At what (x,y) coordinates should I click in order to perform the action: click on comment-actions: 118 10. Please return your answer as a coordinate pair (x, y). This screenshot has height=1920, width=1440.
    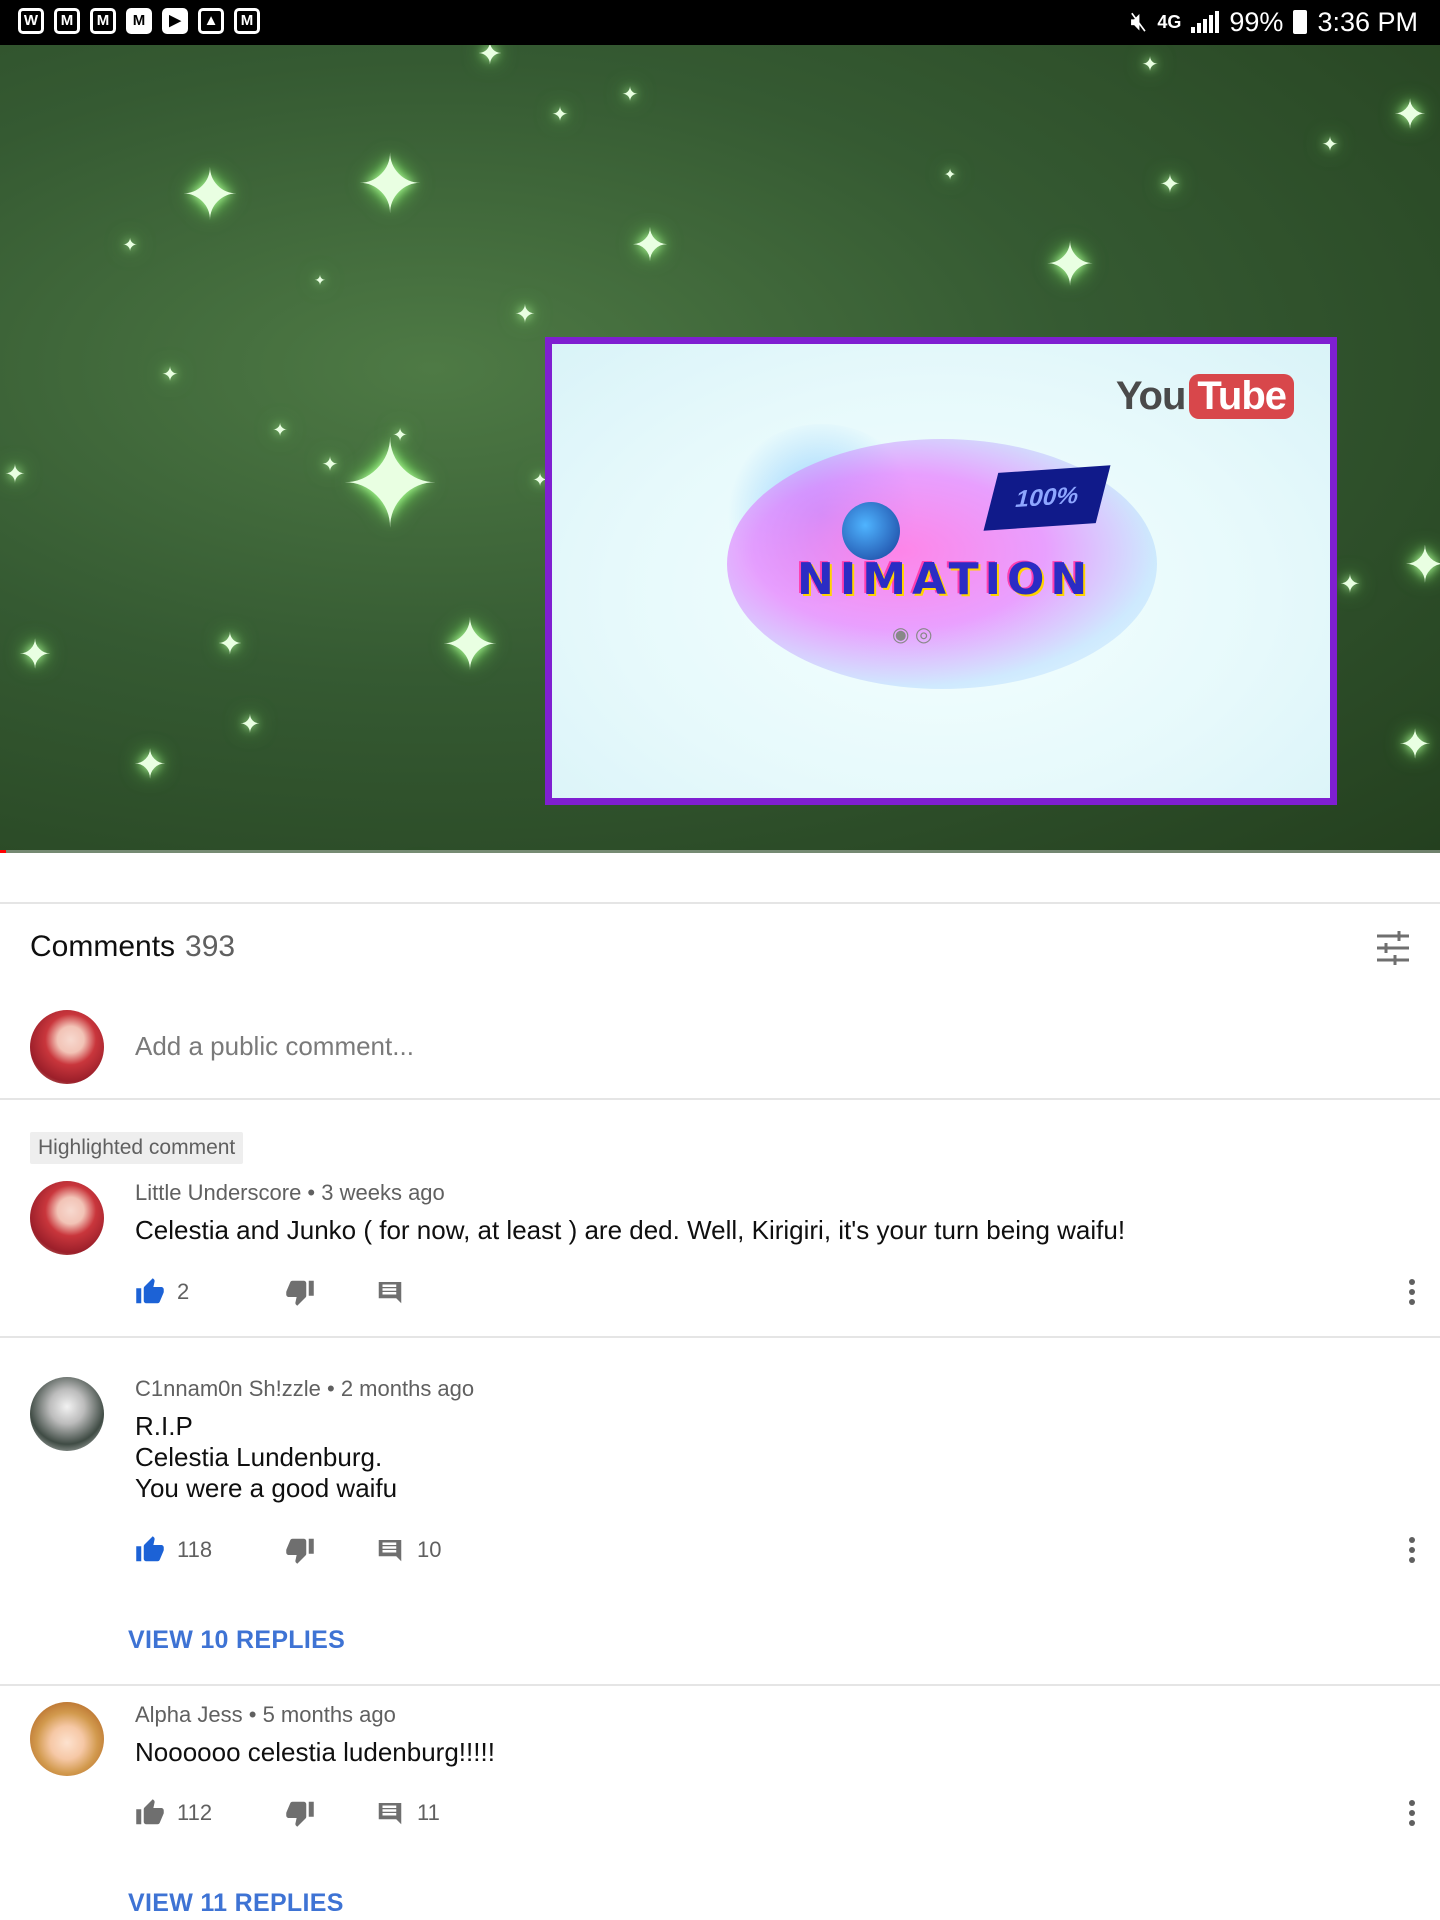
    Looking at the image, I should click on (335, 1550).